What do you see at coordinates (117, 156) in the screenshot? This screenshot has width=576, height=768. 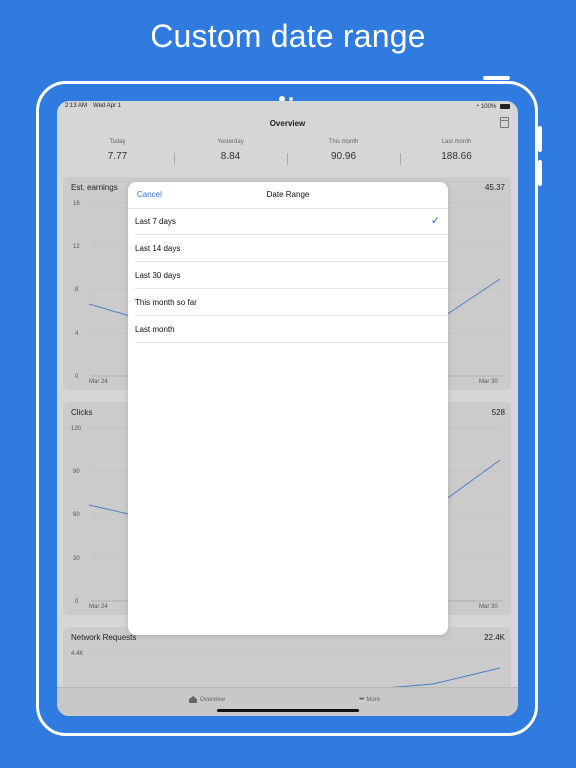 I see `summary-value: 7.77` at bounding box center [117, 156].